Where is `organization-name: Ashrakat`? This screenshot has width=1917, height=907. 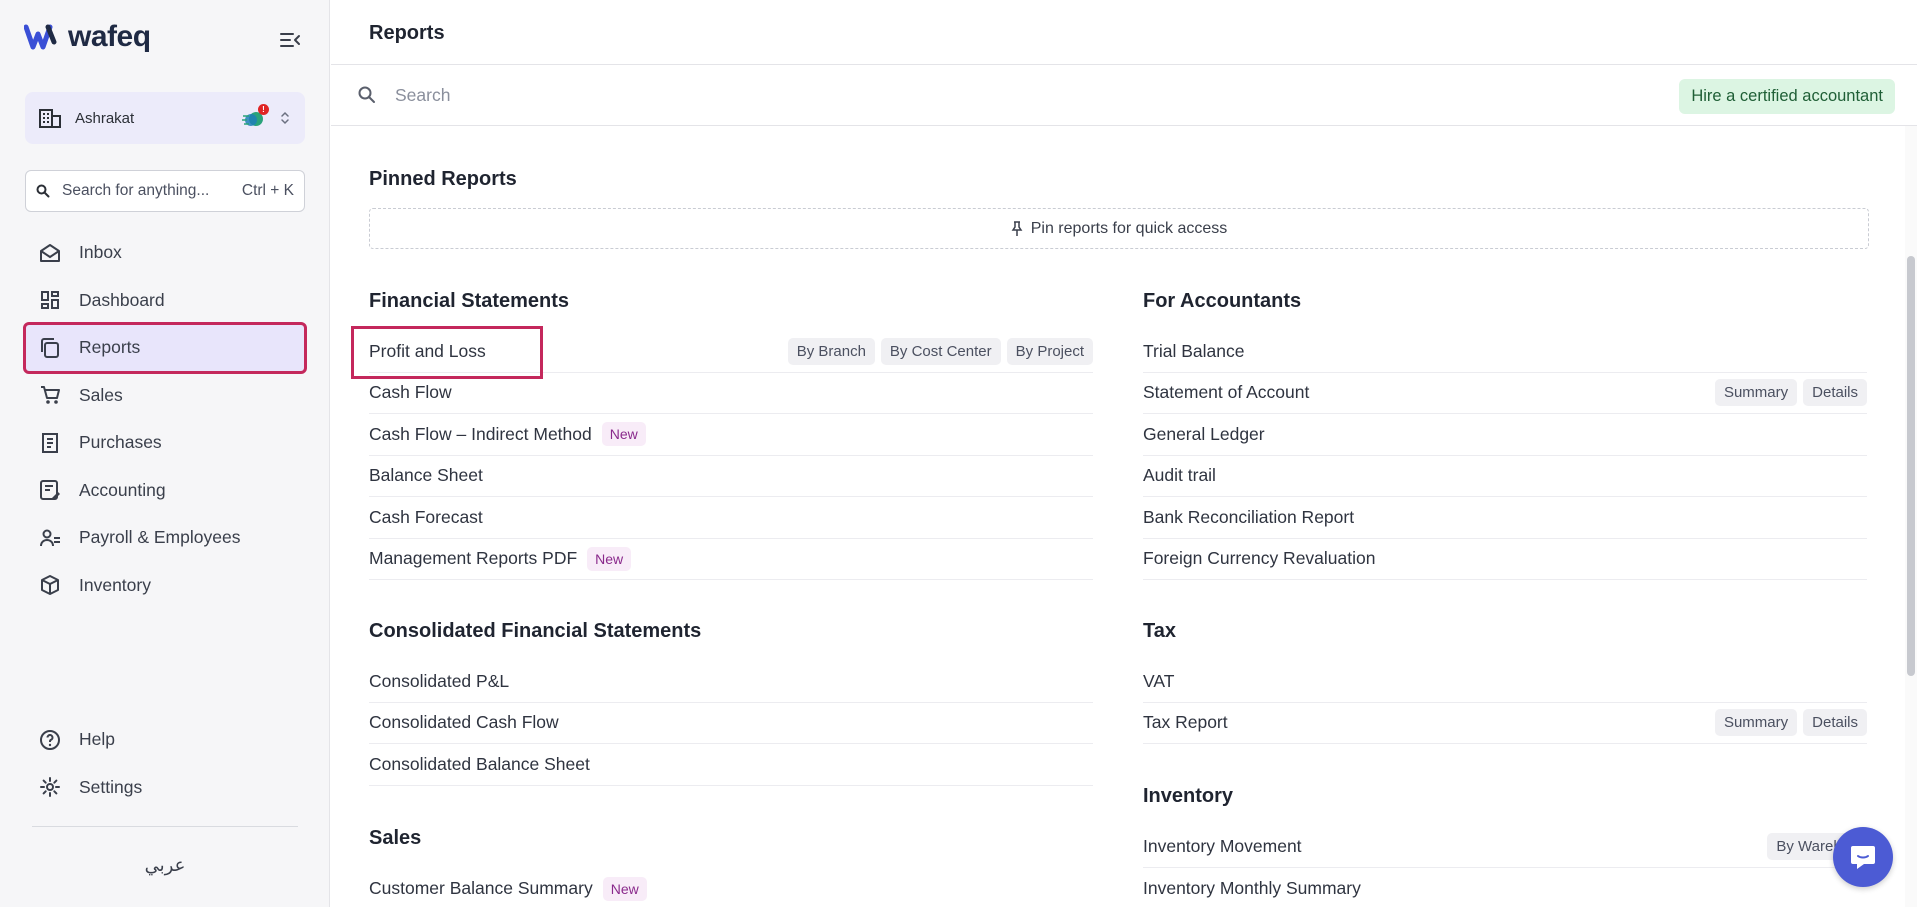 organization-name: Ashrakat is located at coordinates (105, 118).